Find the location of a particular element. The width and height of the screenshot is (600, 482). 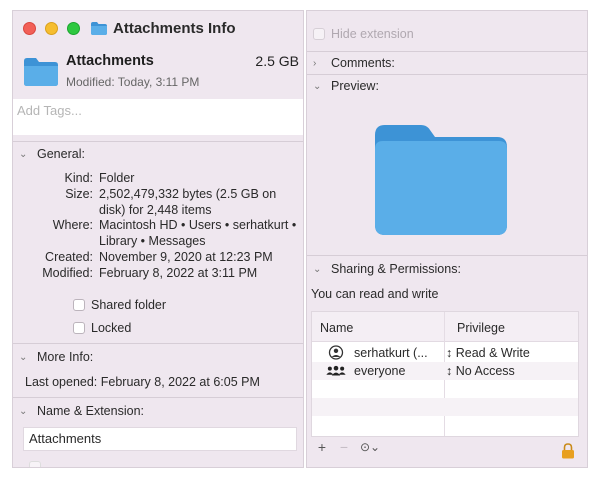

privilege-select: ↕ Read & Write is located at coordinates (488, 353).